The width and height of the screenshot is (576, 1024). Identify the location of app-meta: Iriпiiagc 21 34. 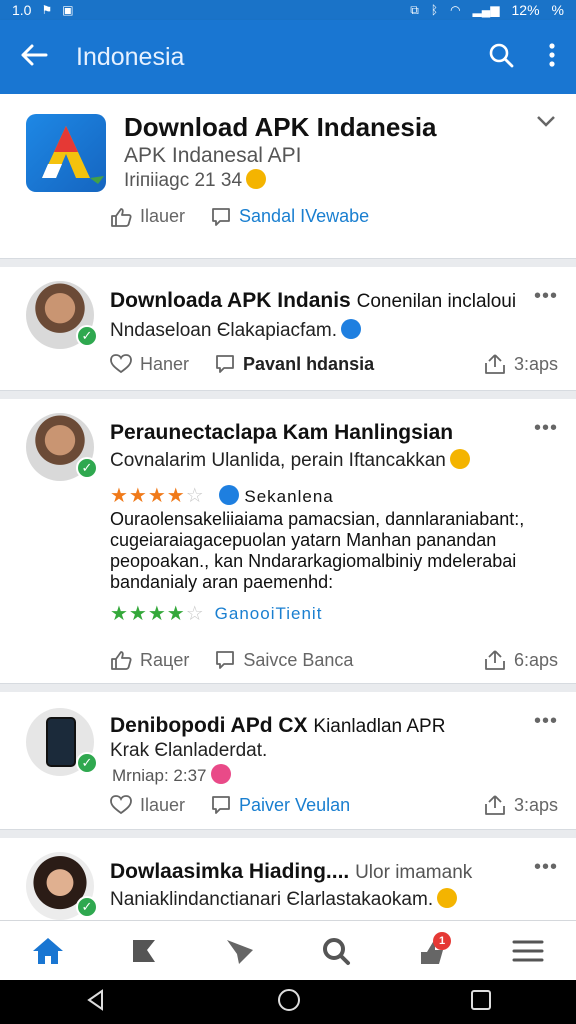
(195, 180).